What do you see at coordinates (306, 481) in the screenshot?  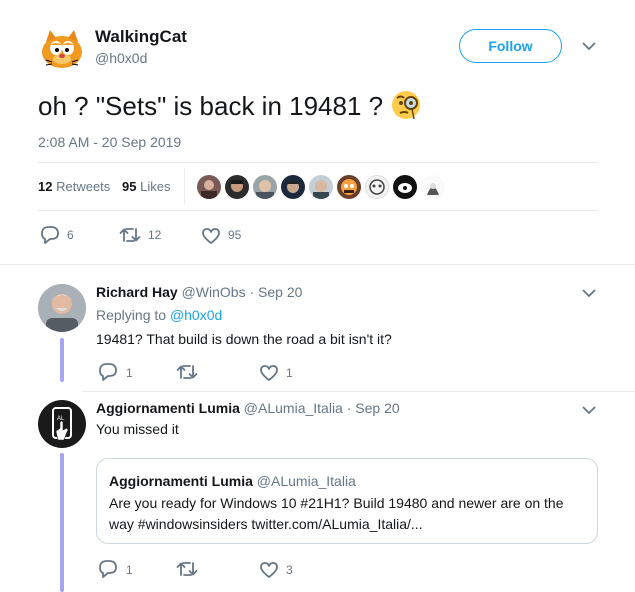 I see `quoted-handle: @ALumia_Italia` at bounding box center [306, 481].